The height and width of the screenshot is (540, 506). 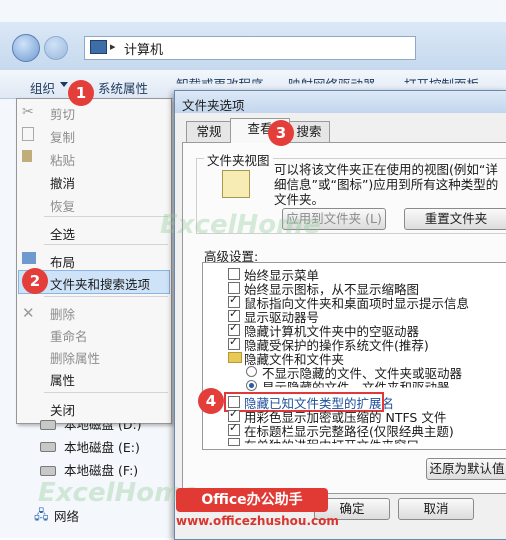 I want to click on menu-item-paste: 粘贴, so click(x=62, y=159).